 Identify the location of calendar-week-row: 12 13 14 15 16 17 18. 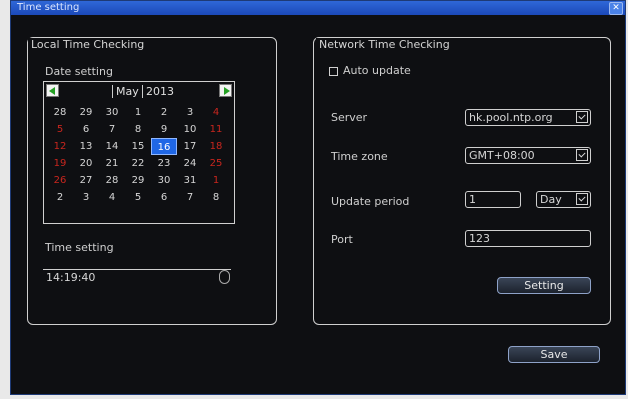
(139, 146).